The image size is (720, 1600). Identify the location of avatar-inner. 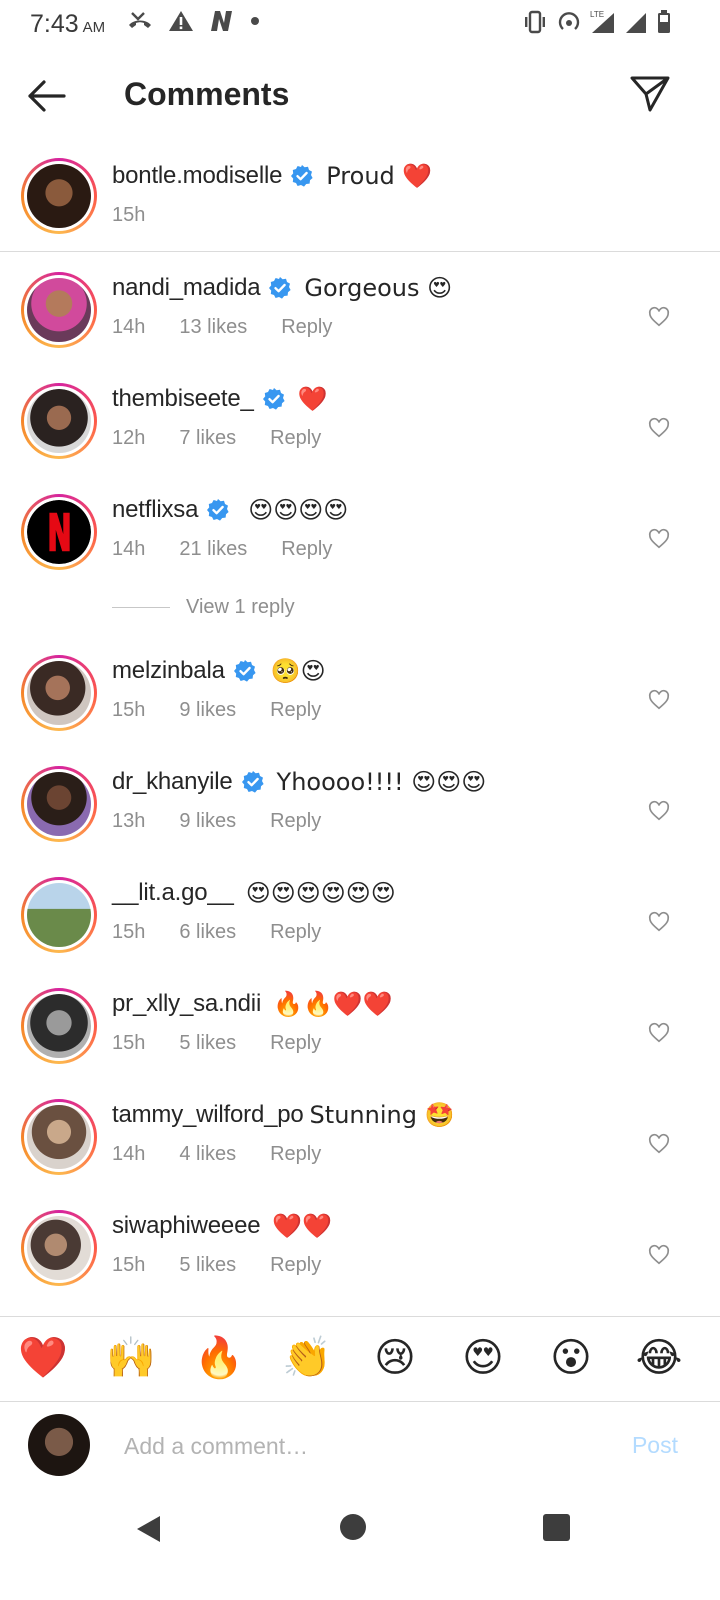
(59, 310).